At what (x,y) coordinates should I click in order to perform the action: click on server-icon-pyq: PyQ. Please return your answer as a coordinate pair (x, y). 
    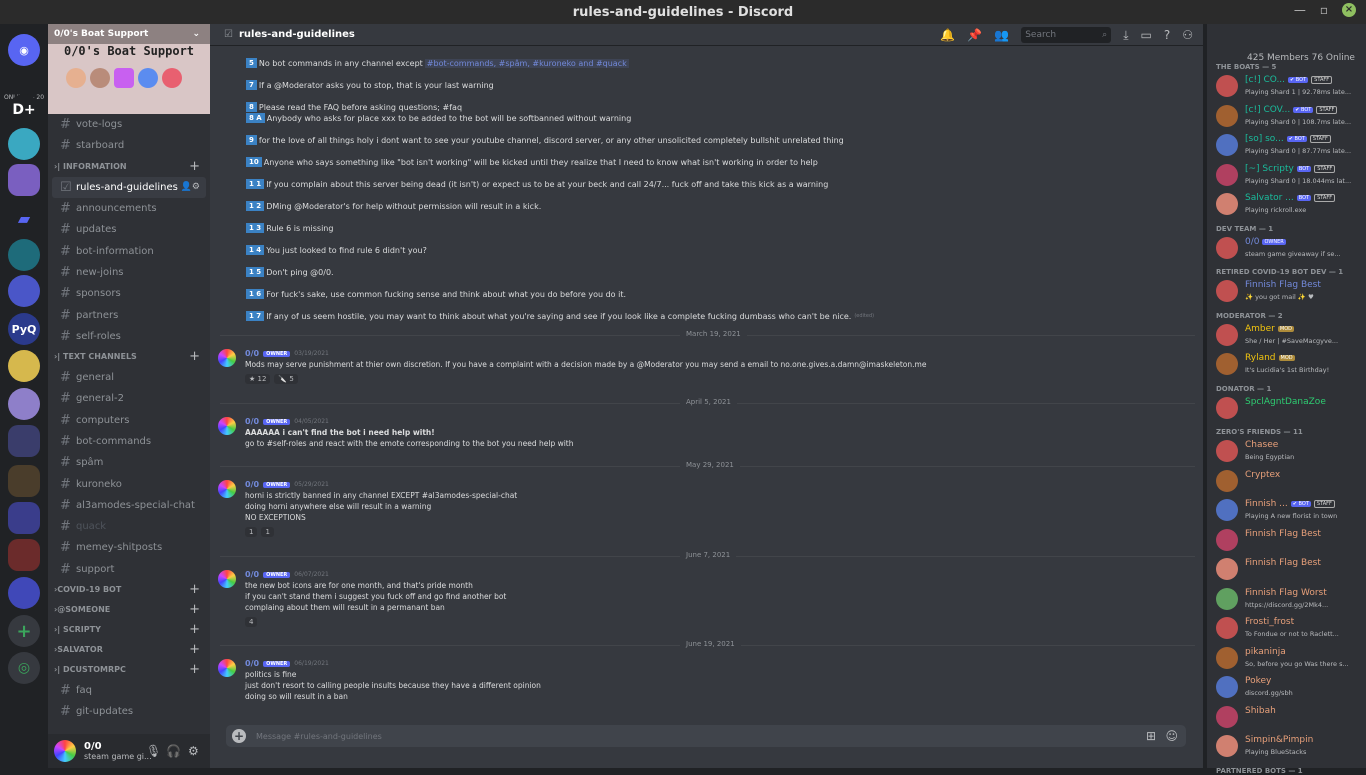
    Looking at the image, I should click on (24, 329).